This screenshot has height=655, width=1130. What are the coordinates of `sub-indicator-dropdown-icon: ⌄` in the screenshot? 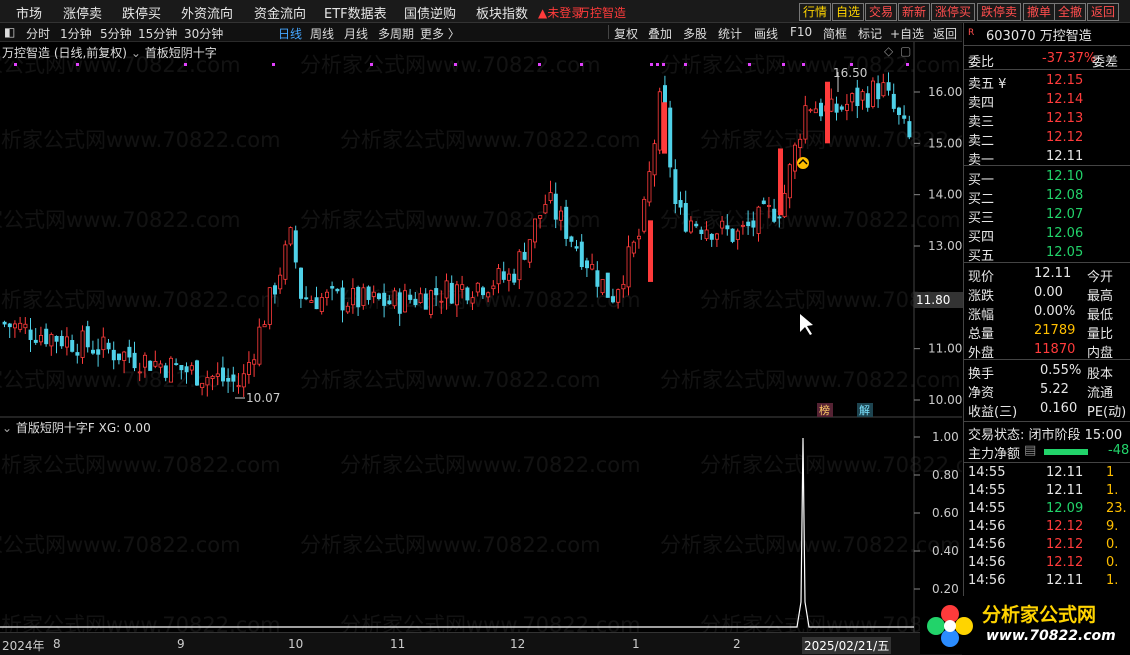 It's located at (7, 428).